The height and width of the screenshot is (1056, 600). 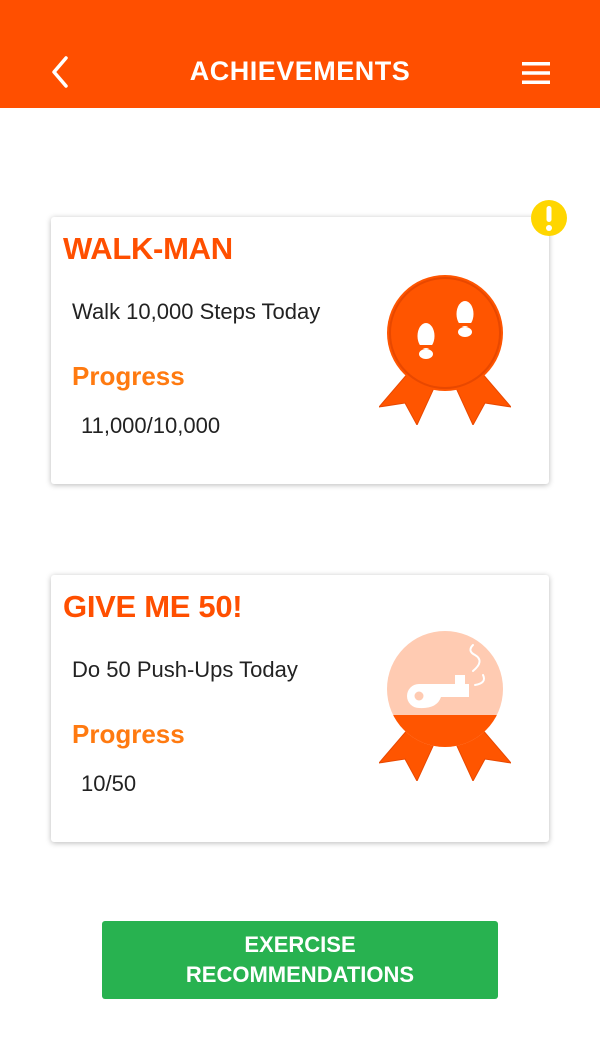 What do you see at coordinates (300, 71) in the screenshot?
I see `page-title: ACHIEVEMENTS` at bounding box center [300, 71].